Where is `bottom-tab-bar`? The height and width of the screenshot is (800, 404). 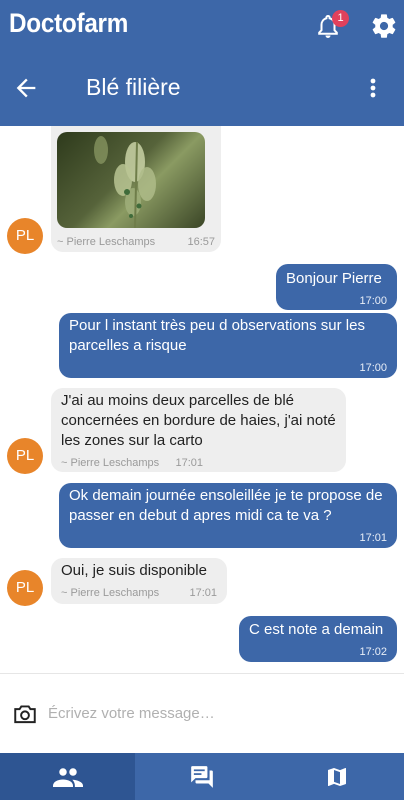 bottom-tab-bar is located at coordinates (202, 776).